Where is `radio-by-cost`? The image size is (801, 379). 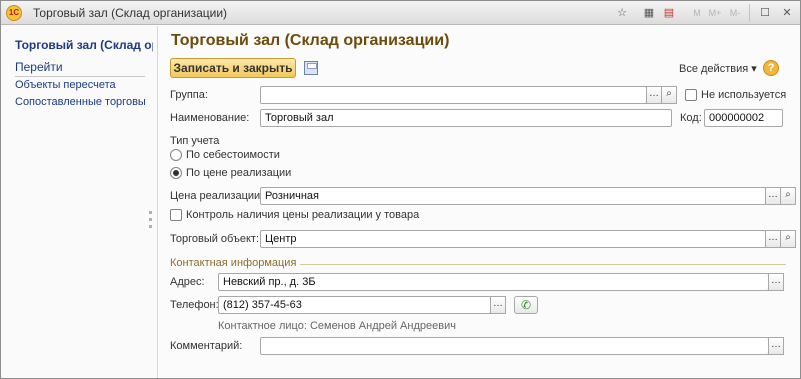
radio-by-cost is located at coordinates (176, 155).